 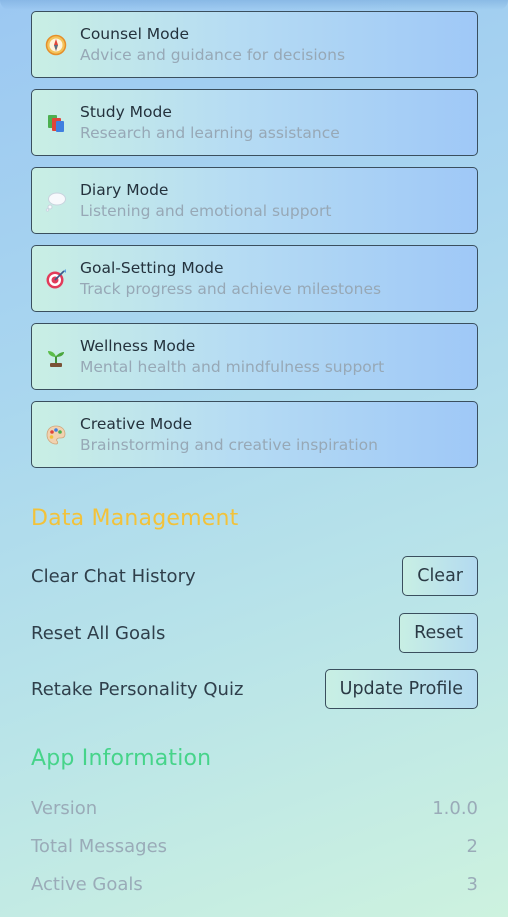 I want to click on seedling-icon, so click(x=56, y=357).